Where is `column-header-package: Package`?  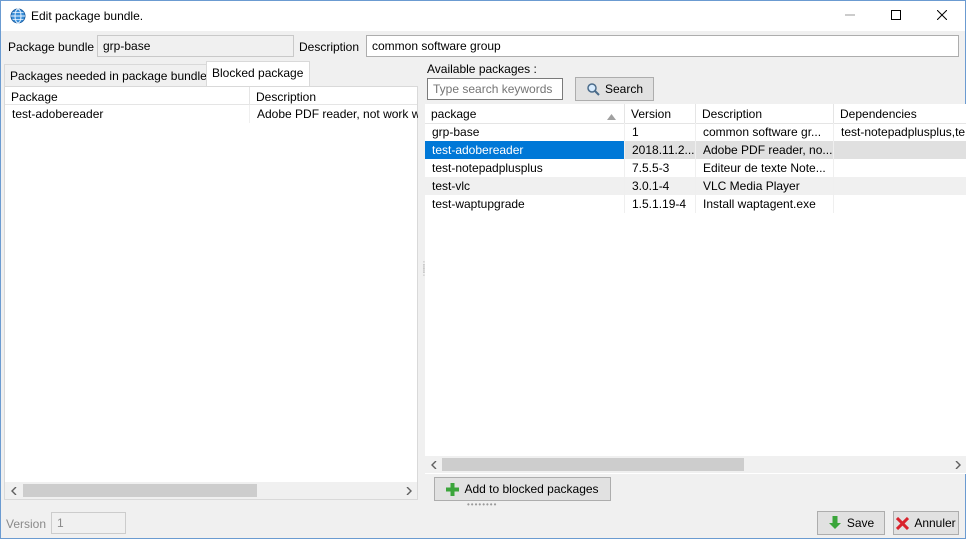
column-header-package: Package is located at coordinates (127, 96).